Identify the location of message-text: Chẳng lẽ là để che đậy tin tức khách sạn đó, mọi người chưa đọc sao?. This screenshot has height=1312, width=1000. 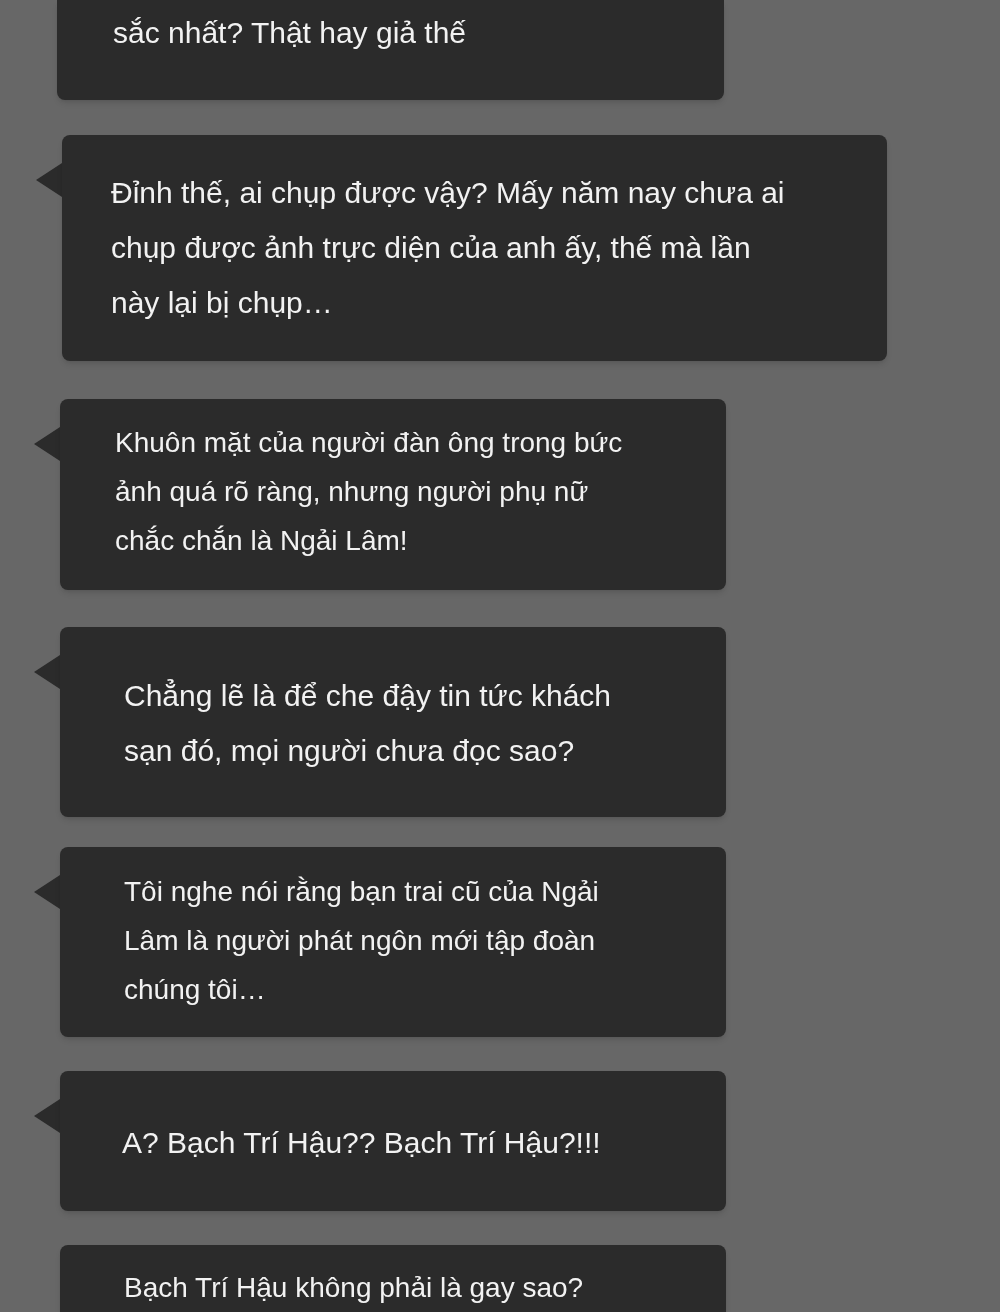
(368, 723).